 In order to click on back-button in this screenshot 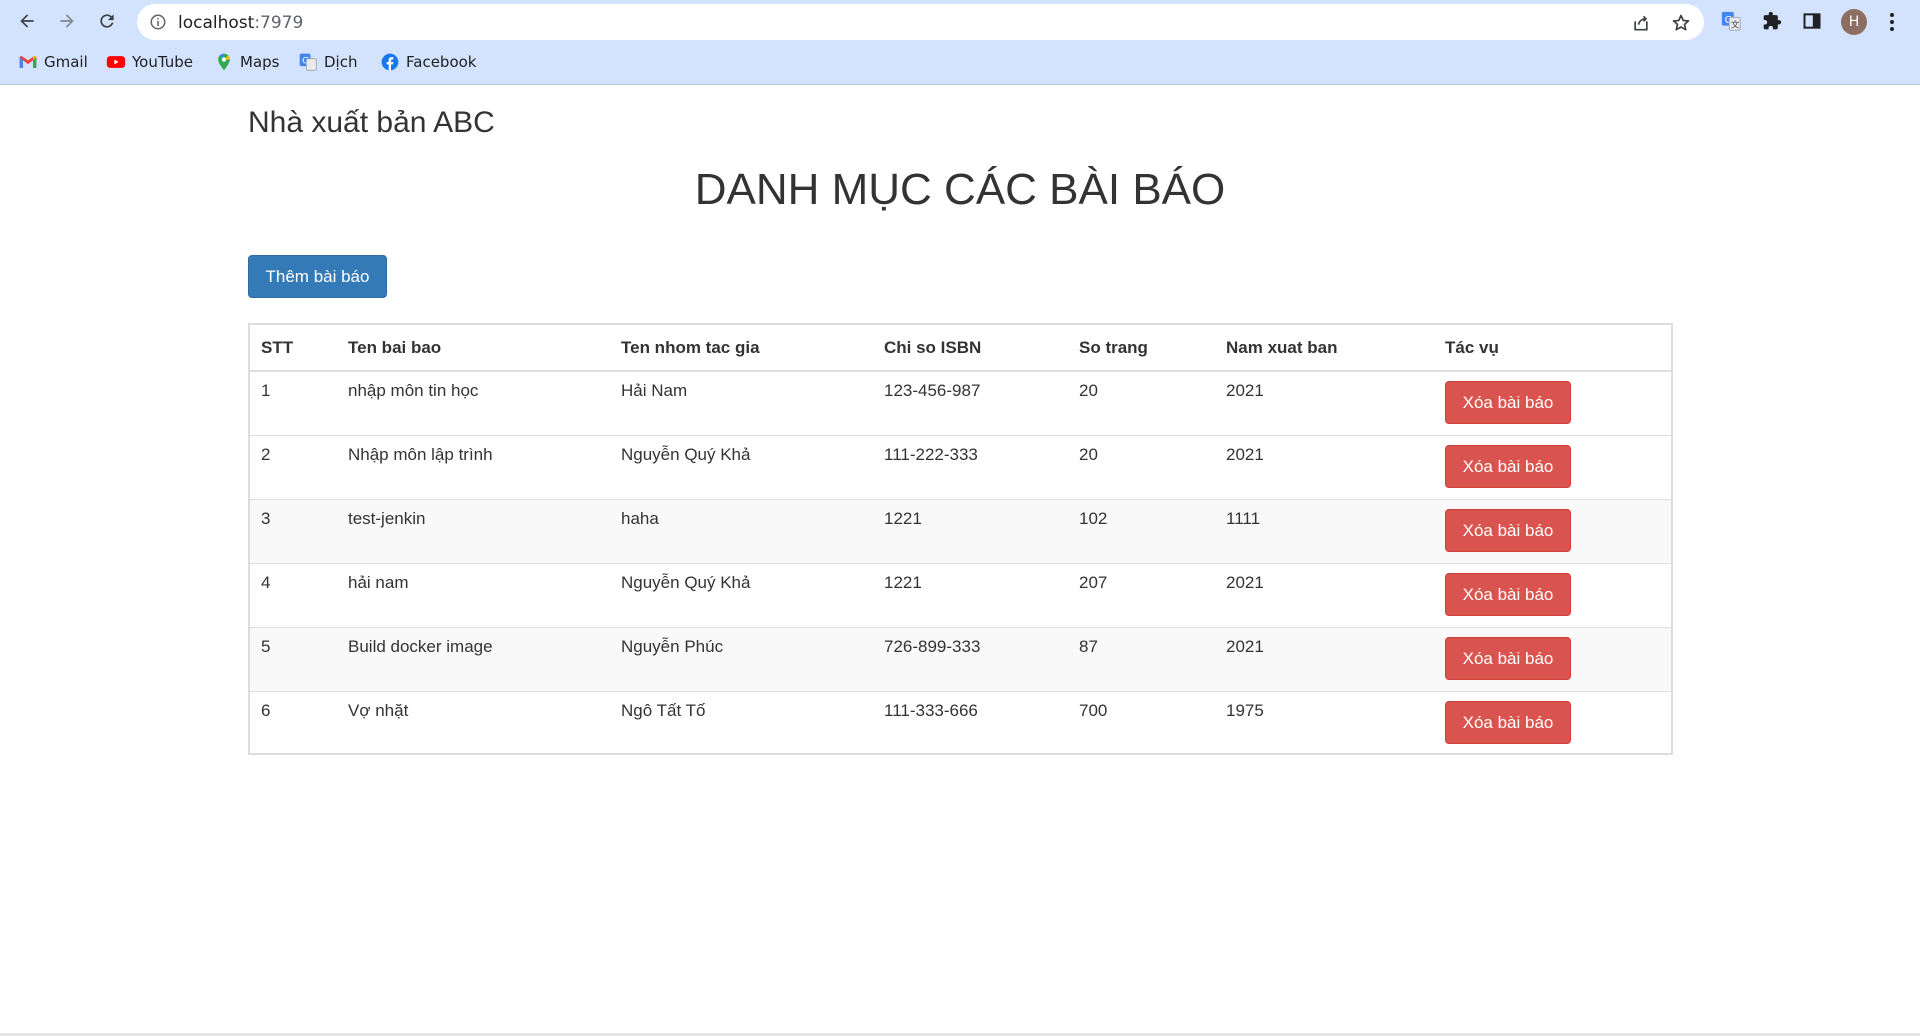, I will do `click(27, 21)`.